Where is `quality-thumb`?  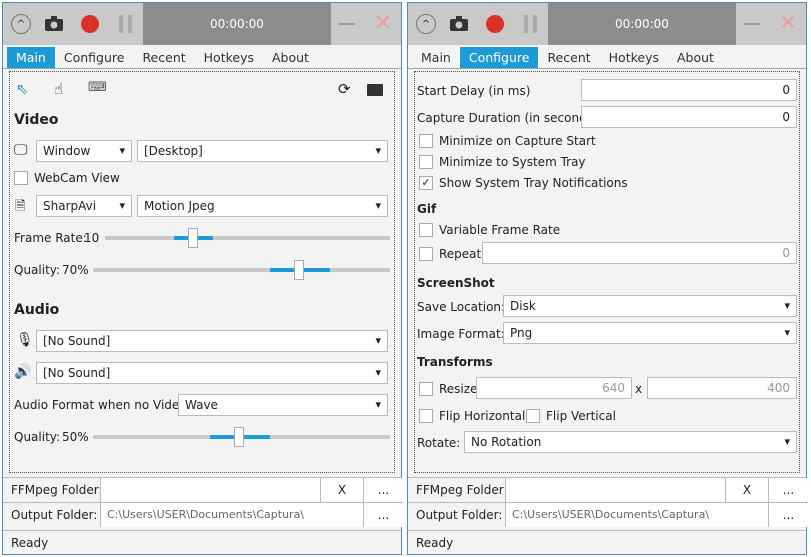 quality-thumb is located at coordinates (299, 270).